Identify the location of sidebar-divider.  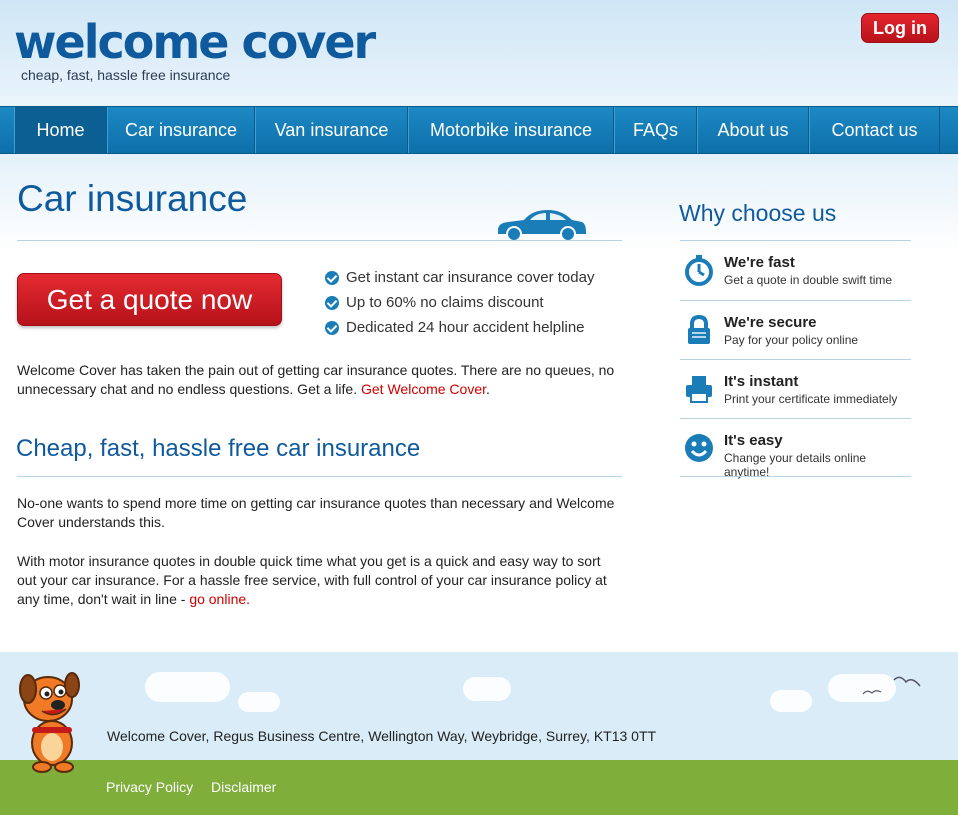
(795, 476).